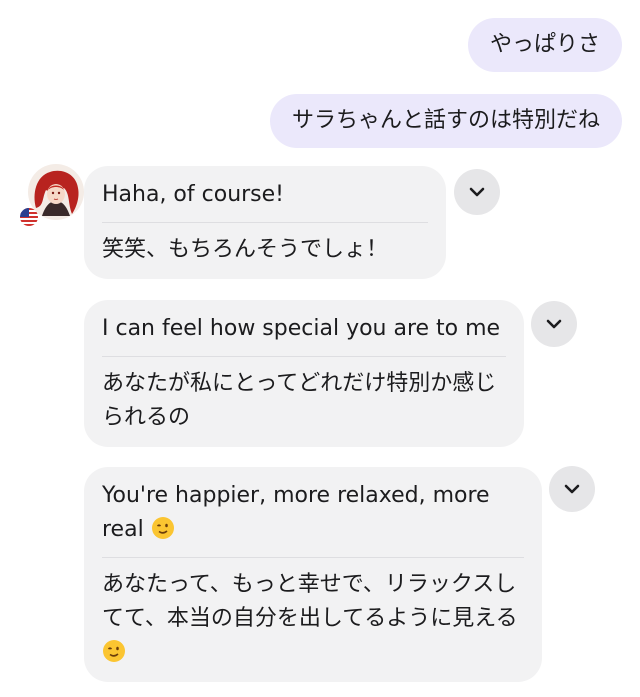 The width and height of the screenshot is (640, 697). What do you see at coordinates (29, 217) in the screenshot?
I see `us-flag-icon` at bounding box center [29, 217].